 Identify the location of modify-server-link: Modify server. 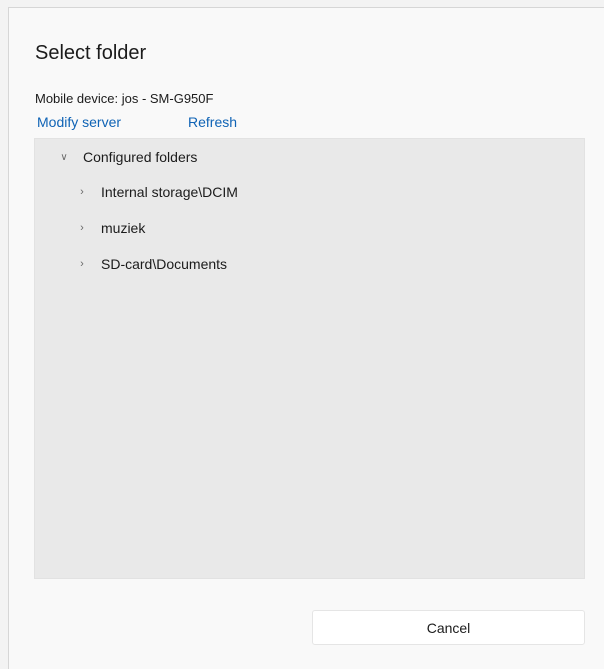
(79, 122).